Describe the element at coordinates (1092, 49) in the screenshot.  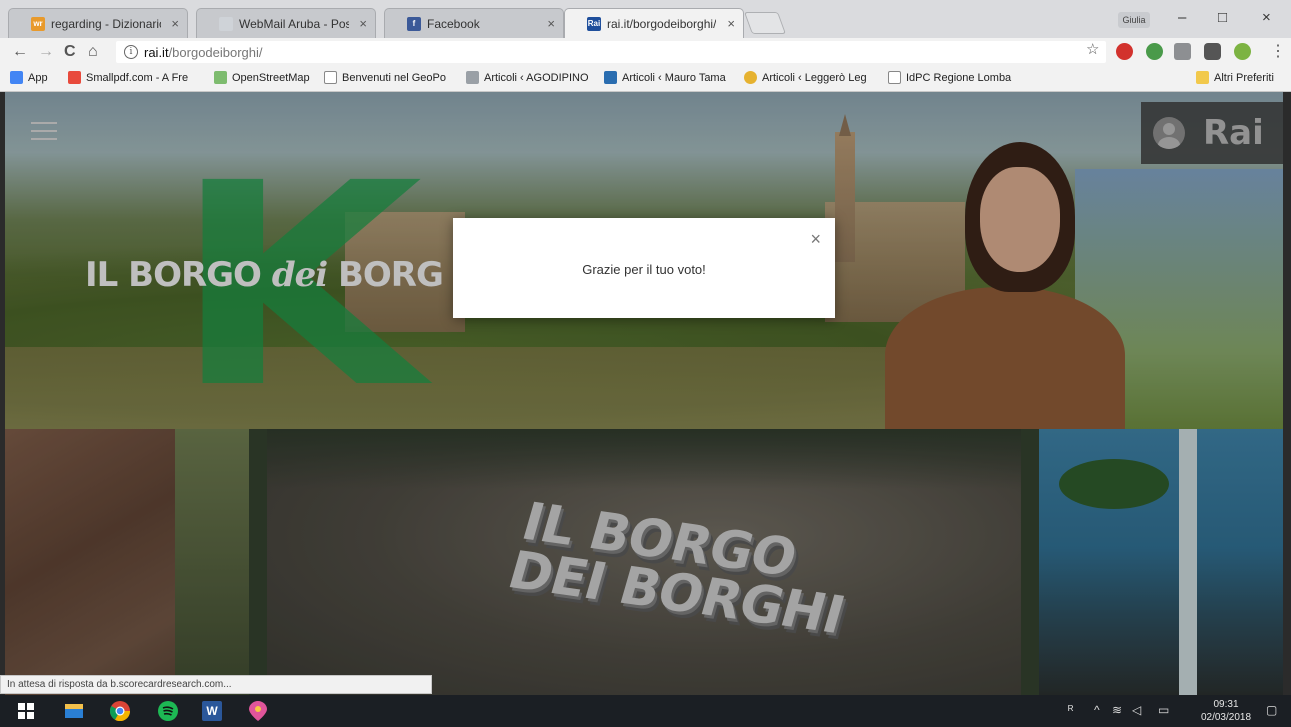
I see `bookmark-star-icon: ☆` at that location.